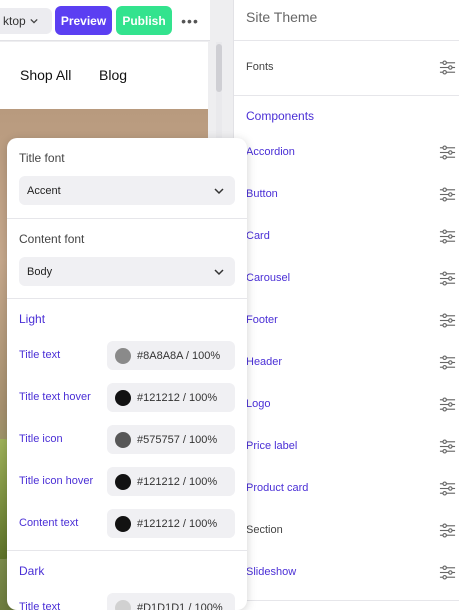 The height and width of the screenshot is (610, 459). I want to click on title-font-value: Accent, so click(44, 190).